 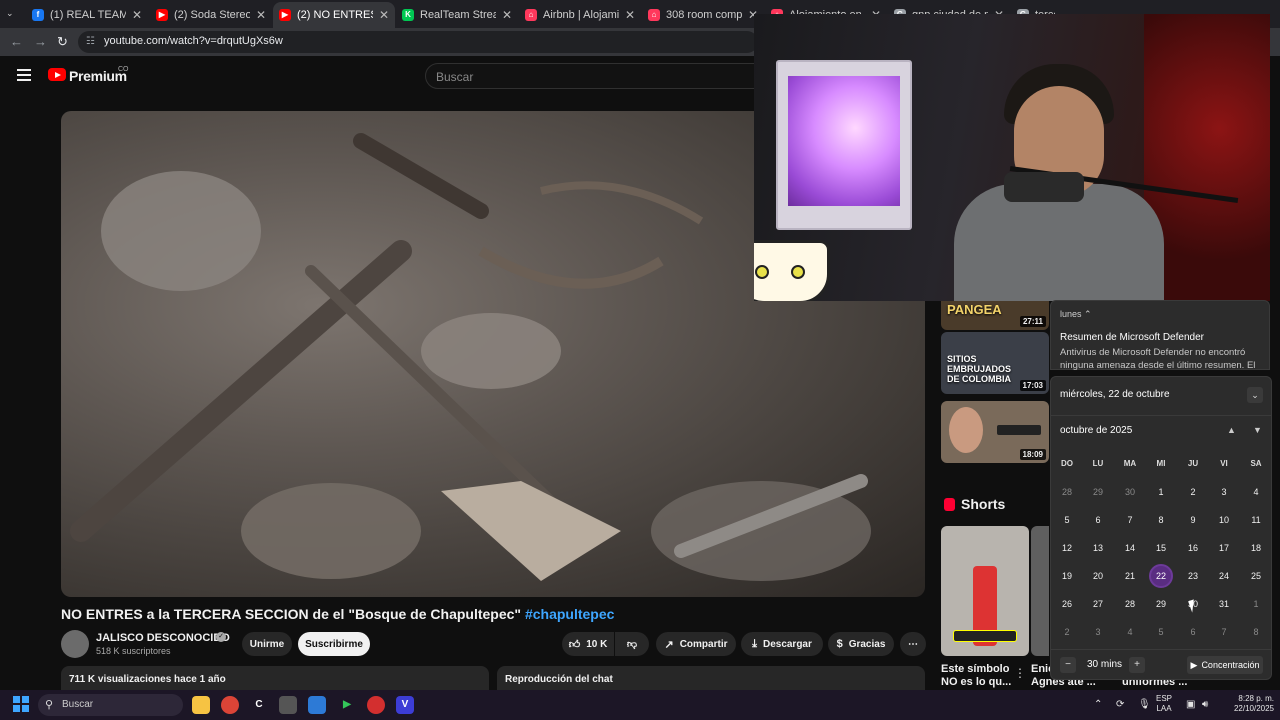 What do you see at coordinates (24, 75) in the screenshot?
I see `menu-icon` at bounding box center [24, 75].